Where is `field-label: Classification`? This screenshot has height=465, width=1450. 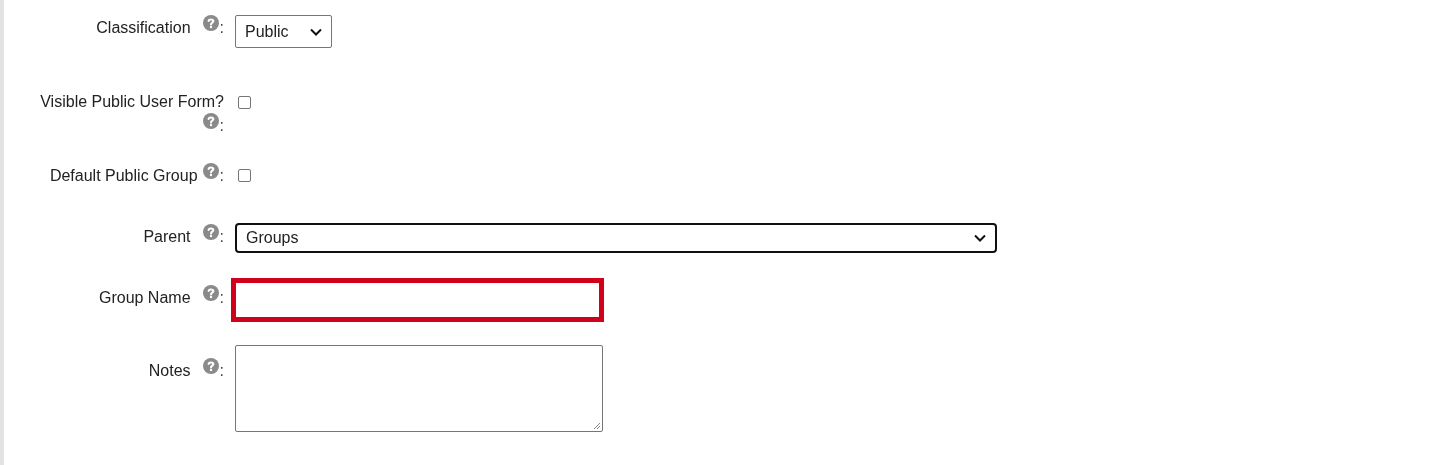
field-label: Classification is located at coordinates (143, 27).